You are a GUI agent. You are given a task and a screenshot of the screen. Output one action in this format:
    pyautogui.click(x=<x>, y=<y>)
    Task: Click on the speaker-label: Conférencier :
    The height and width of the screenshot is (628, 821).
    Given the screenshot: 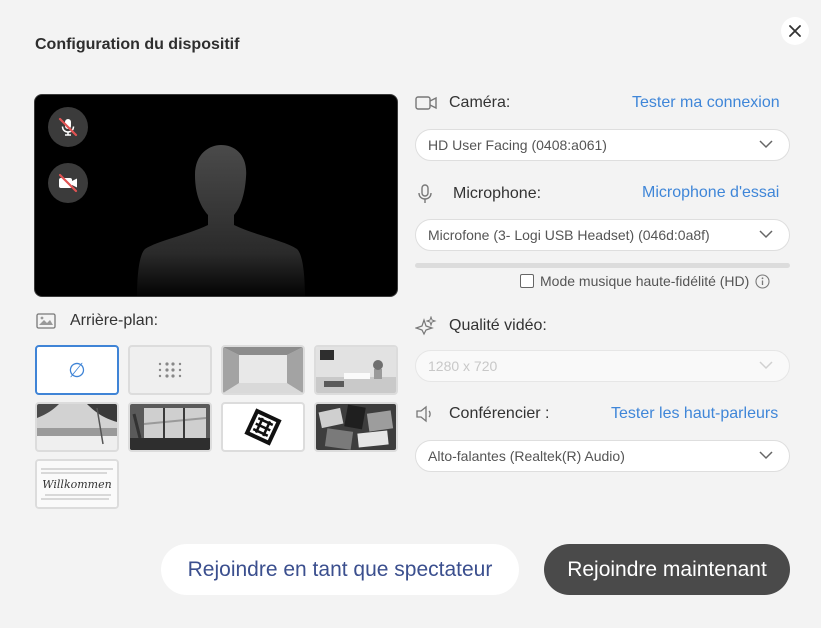 What is the action you would take?
    pyautogui.click(x=499, y=413)
    